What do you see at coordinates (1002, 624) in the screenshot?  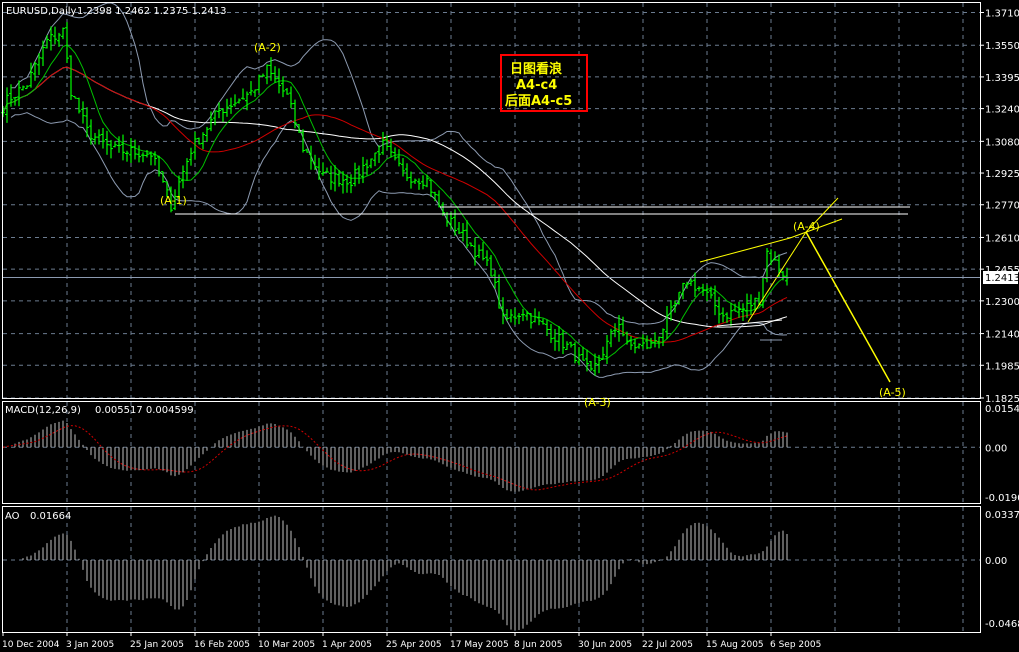 I see `ao-tick-label: -0.0468` at bounding box center [1002, 624].